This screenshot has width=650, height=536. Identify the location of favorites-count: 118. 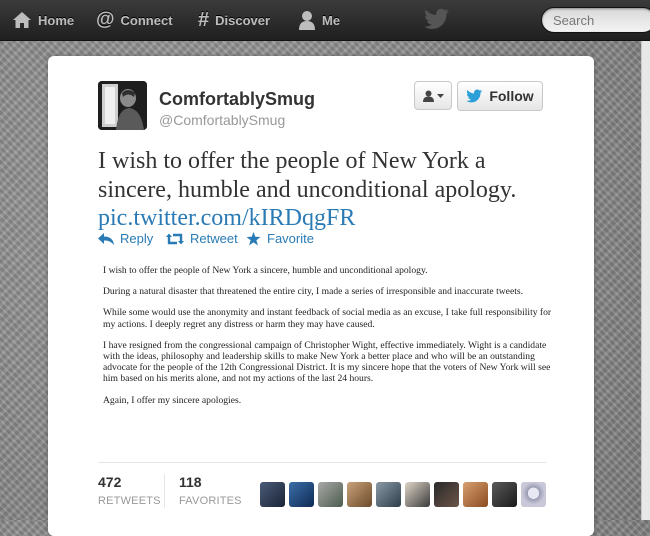
(190, 482).